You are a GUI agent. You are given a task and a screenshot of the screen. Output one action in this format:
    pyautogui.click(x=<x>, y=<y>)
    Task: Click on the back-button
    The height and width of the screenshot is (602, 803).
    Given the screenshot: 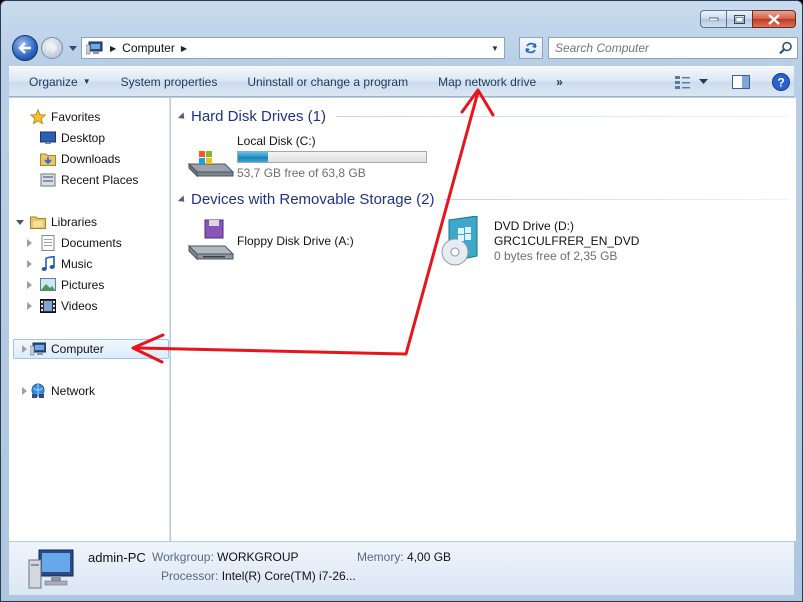 What is the action you would take?
    pyautogui.click(x=25, y=48)
    